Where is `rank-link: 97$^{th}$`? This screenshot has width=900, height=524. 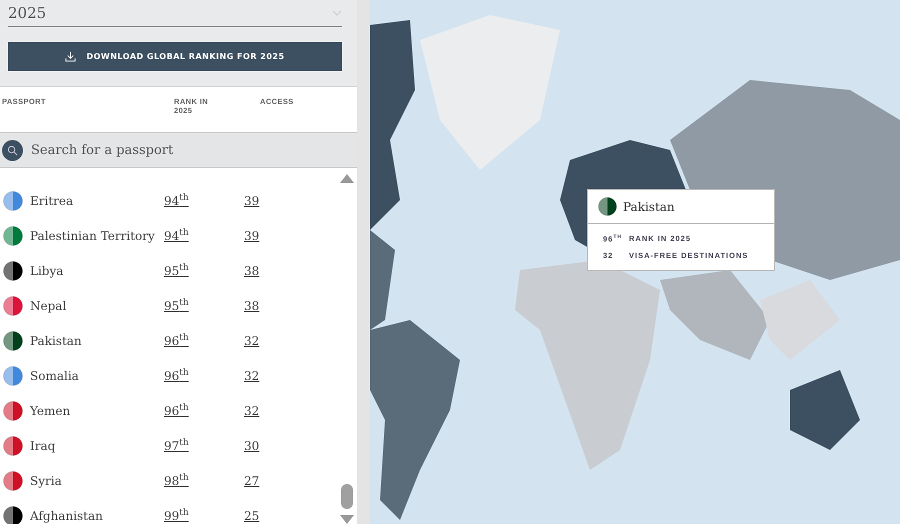 rank-link: 97$^{th}$ is located at coordinates (176, 446).